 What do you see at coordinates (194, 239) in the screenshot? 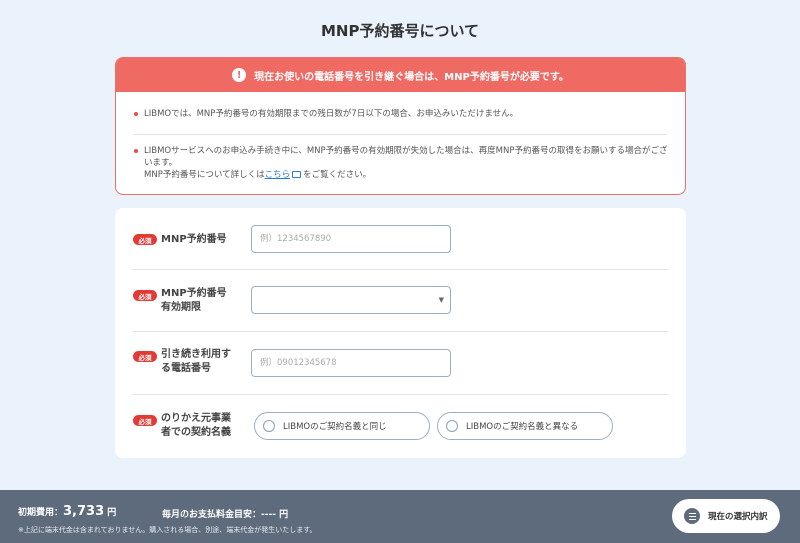
I see `mnp-number-label: MNP予約番号` at bounding box center [194, 239].